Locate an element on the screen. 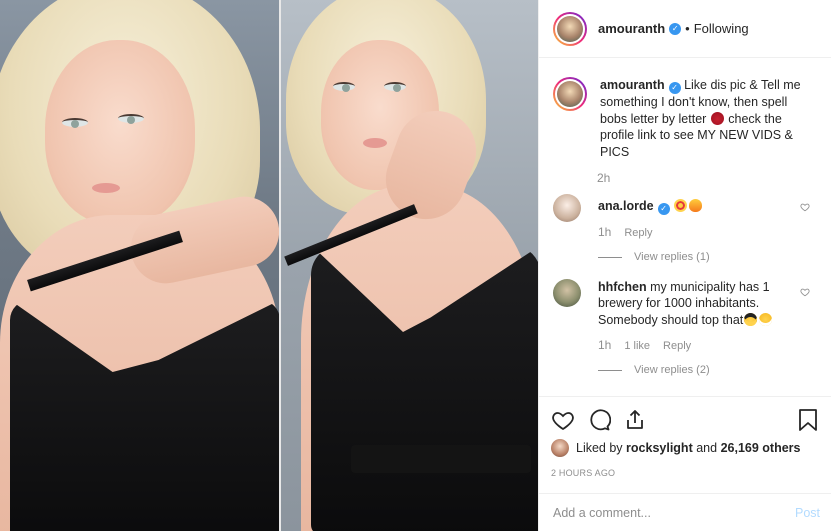 The height and width of the screenshot is (531, 831). face-shape is located at coordinates (120, 132).